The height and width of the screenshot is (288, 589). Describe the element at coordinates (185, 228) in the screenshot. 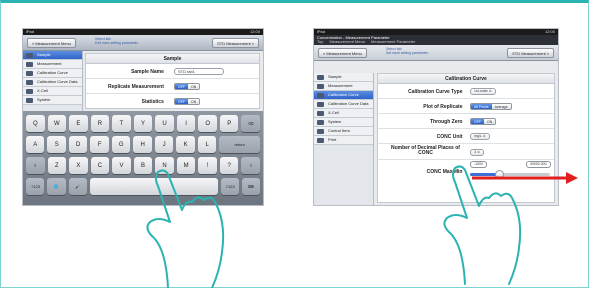

I see `left-hand-icon` at that location.